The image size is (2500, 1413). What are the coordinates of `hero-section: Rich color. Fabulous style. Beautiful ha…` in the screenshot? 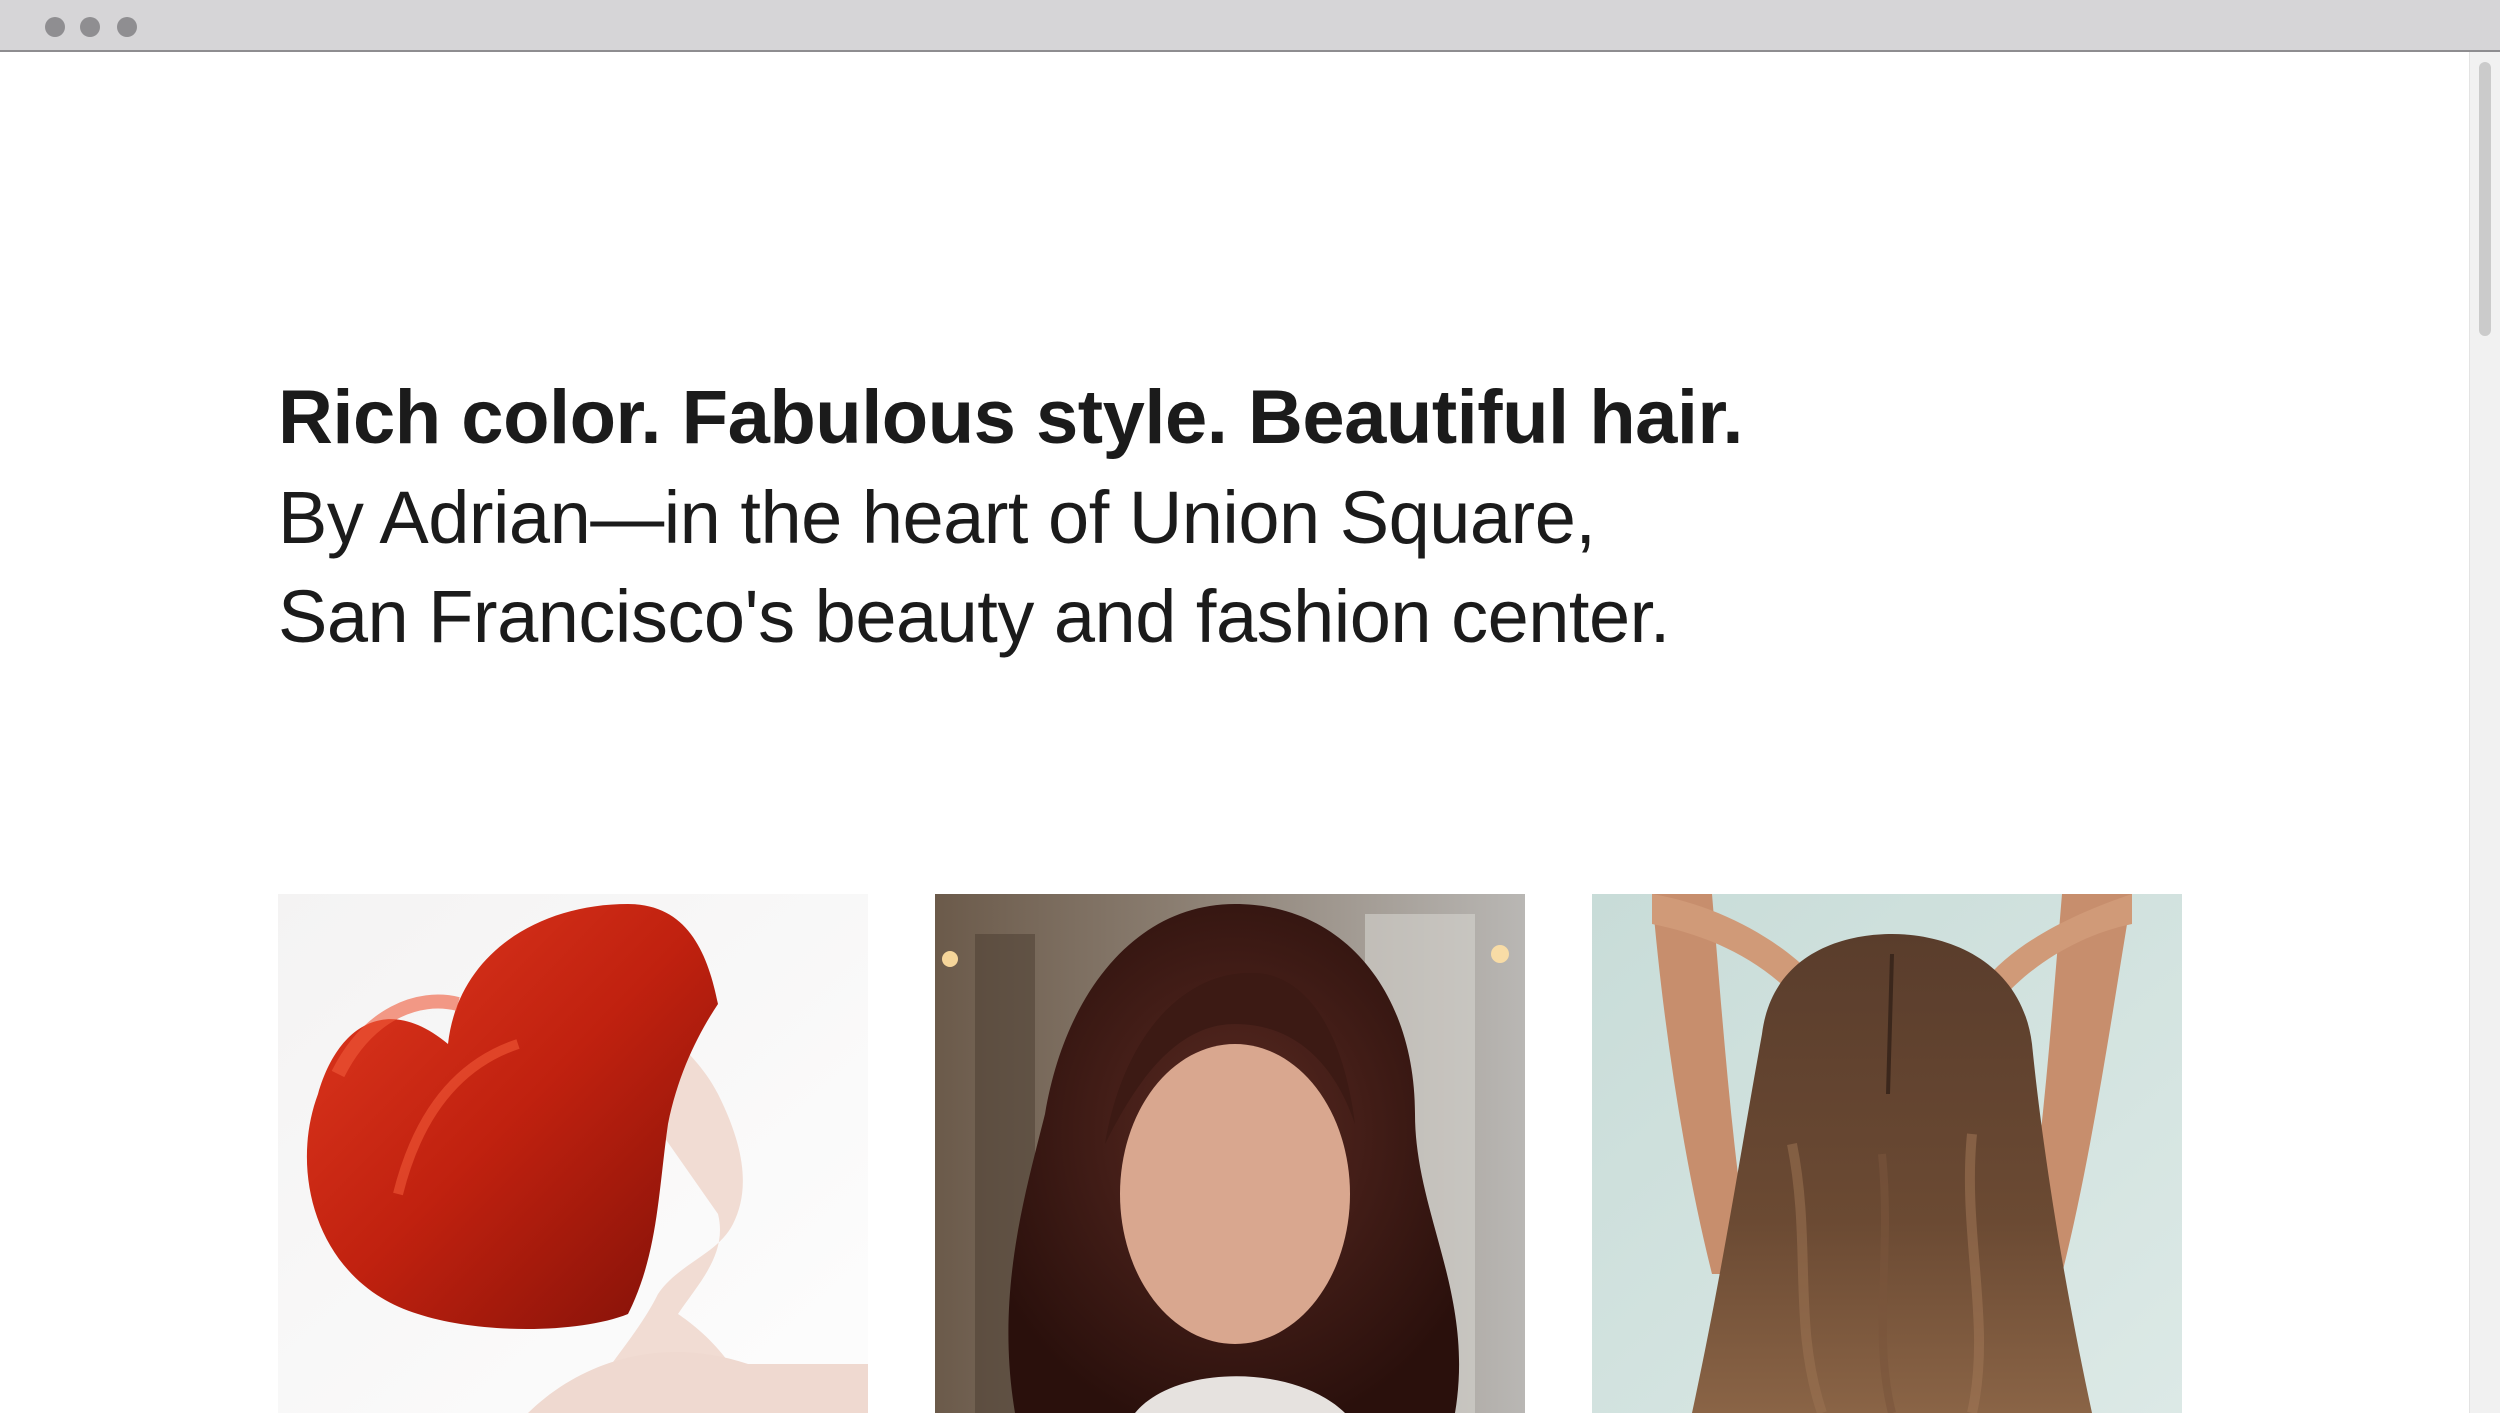 It's located at (1011, 517).